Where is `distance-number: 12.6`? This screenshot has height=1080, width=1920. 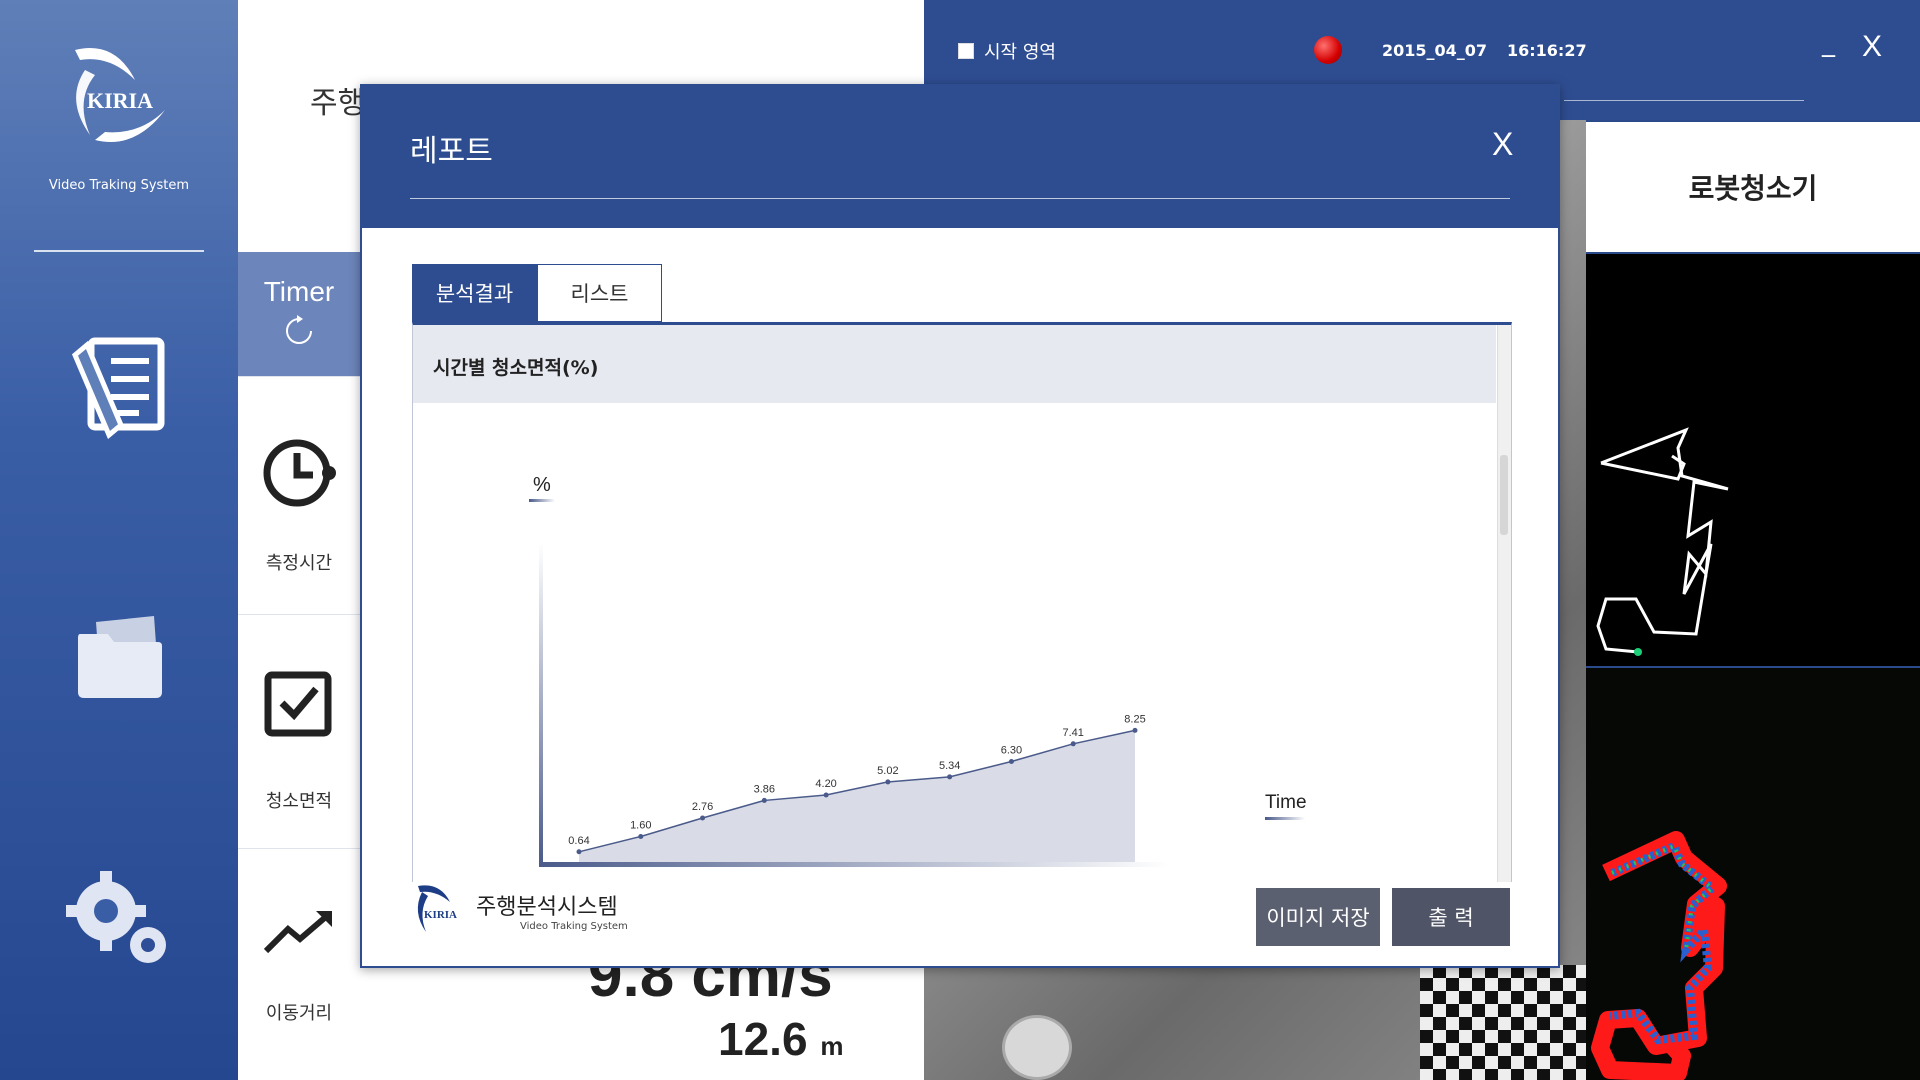 distance-number: 12.6 is located at coordinates (763, 1039).